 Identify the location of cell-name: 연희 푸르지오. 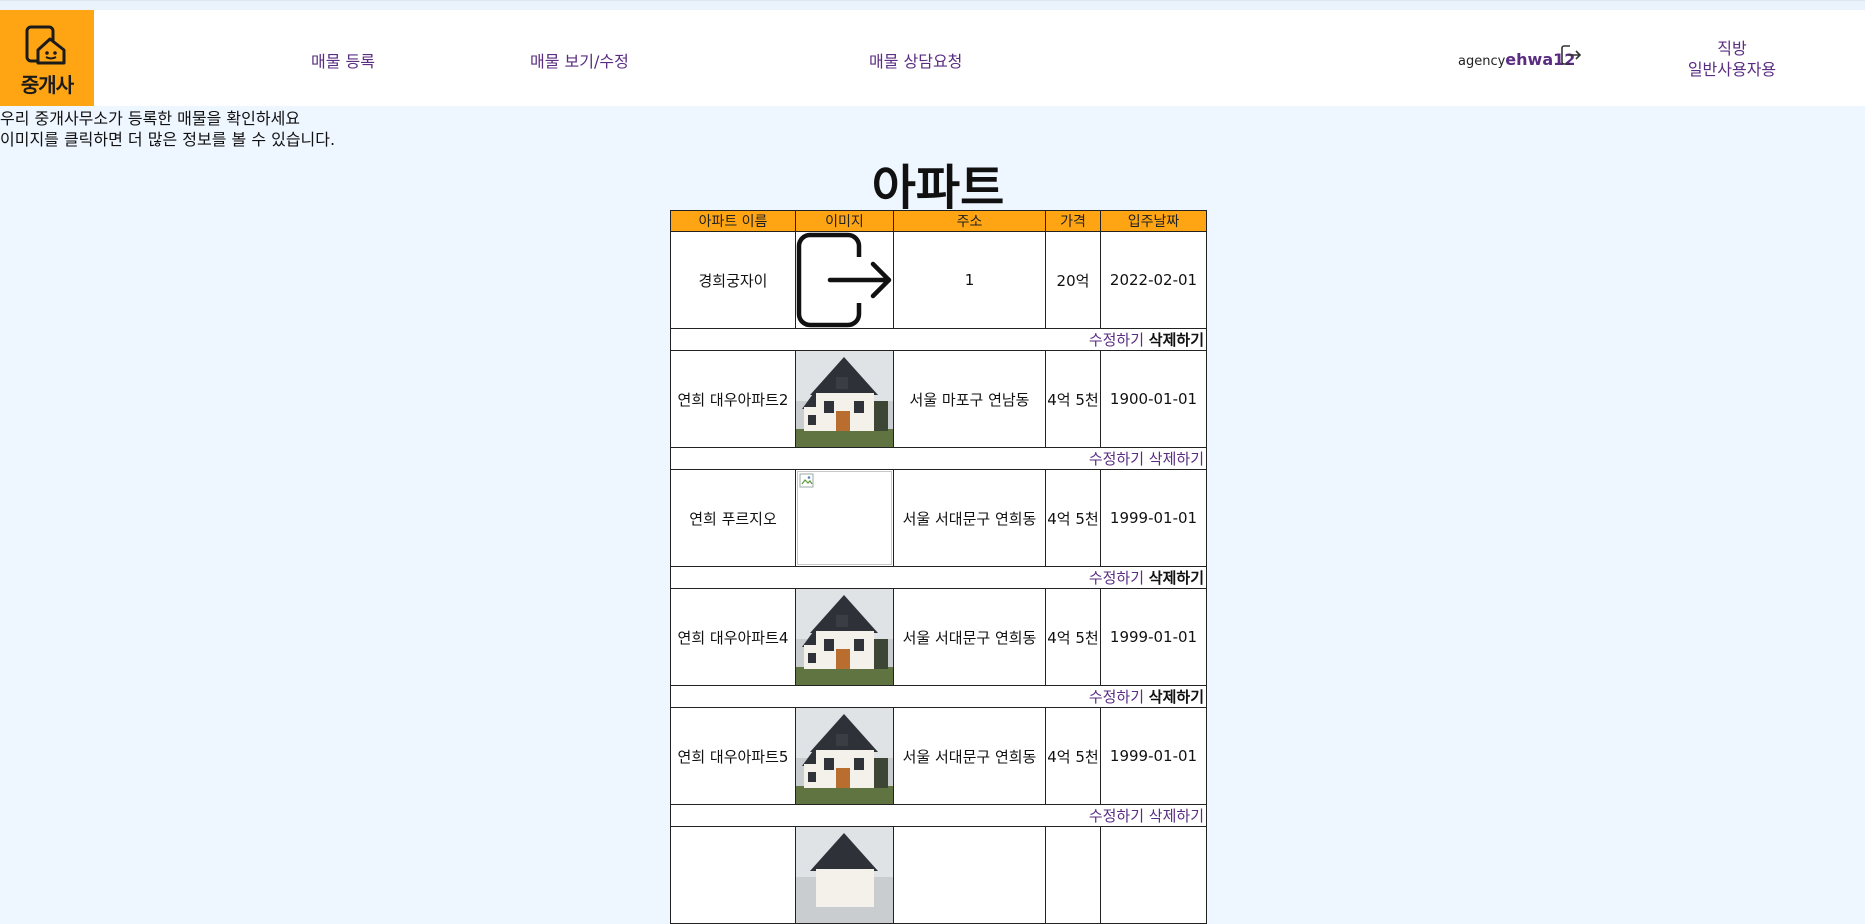
(733, 518).